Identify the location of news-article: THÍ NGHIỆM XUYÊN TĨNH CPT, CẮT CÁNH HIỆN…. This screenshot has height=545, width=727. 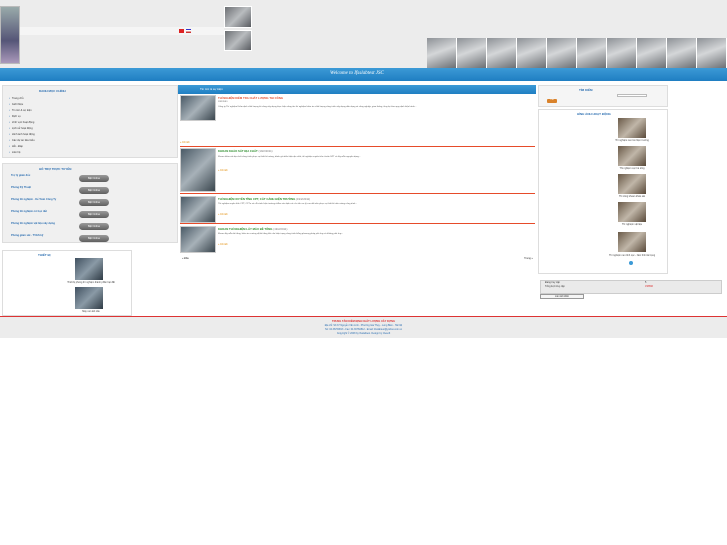
(357, 210).